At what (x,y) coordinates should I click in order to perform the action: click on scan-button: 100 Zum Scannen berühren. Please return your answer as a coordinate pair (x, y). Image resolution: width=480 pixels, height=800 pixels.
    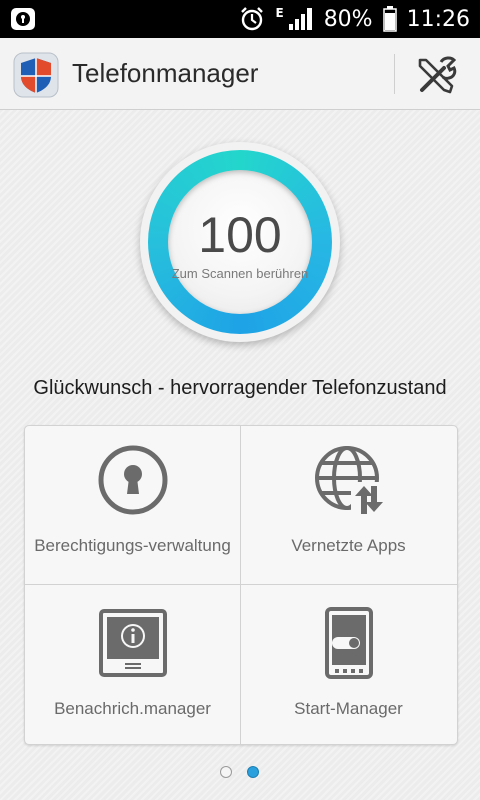
    Looking at the image, I should click on (240, 242).